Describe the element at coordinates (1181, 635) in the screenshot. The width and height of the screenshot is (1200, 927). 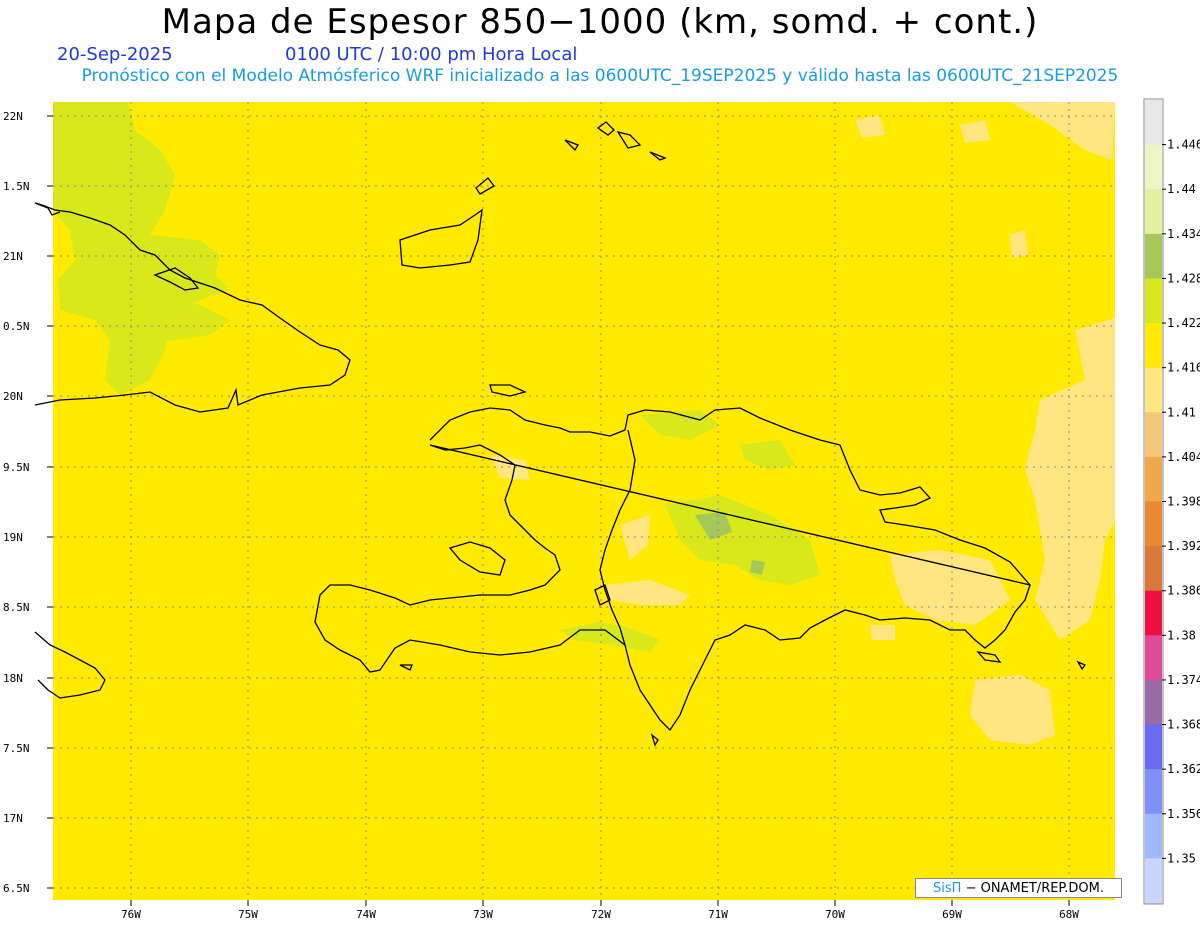
I see `legend-label: 1.38` at that location.